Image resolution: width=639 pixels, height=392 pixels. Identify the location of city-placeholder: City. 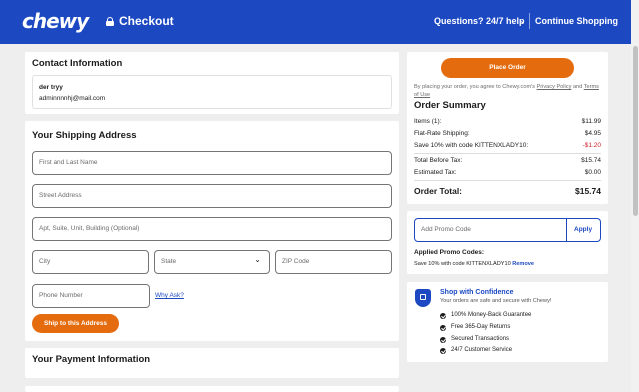
(45, 261).